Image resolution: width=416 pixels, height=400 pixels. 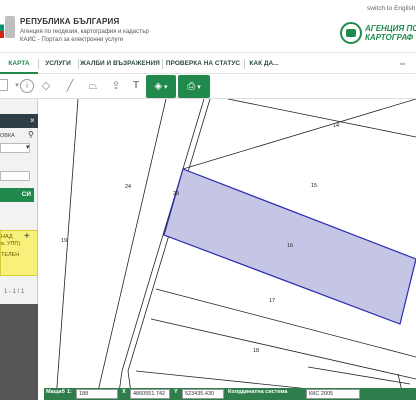 What do you see at coordinates (19, 352) in the screenshot?
I see `sidebar-footer-panel` at bounding box center [19, 352].